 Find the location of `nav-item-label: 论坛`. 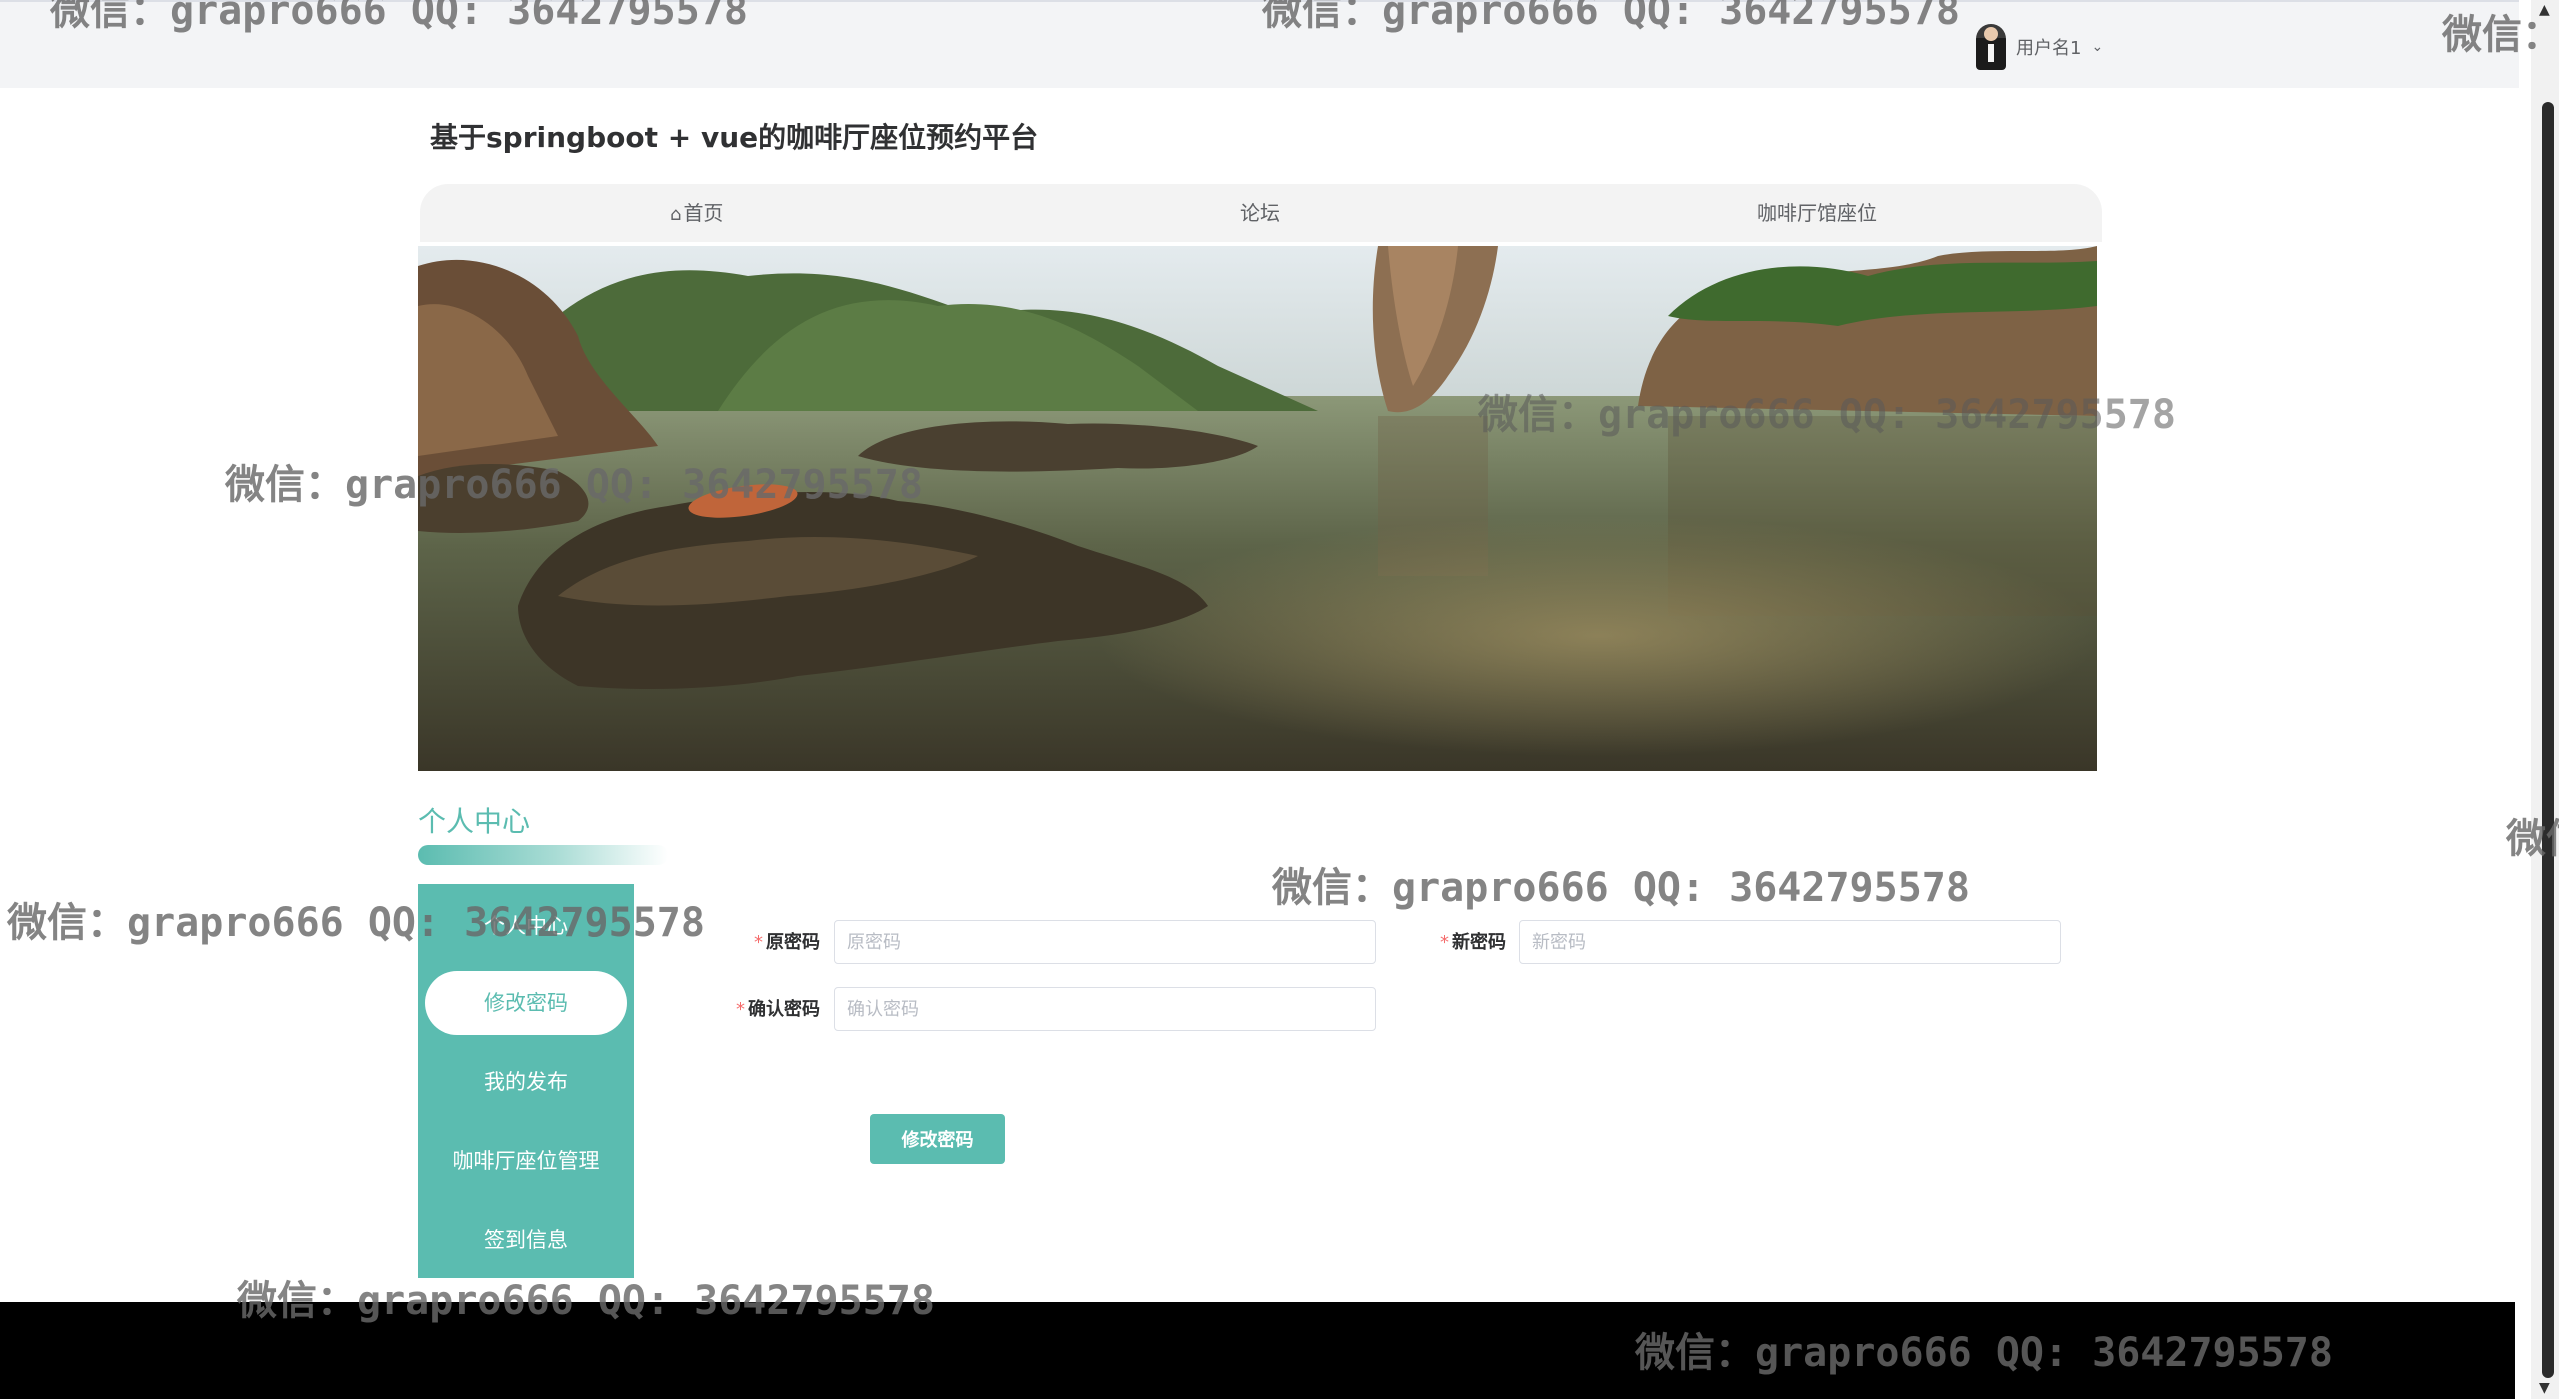

nav-item-label: 论坛 is located at coordinates (1260, 213).